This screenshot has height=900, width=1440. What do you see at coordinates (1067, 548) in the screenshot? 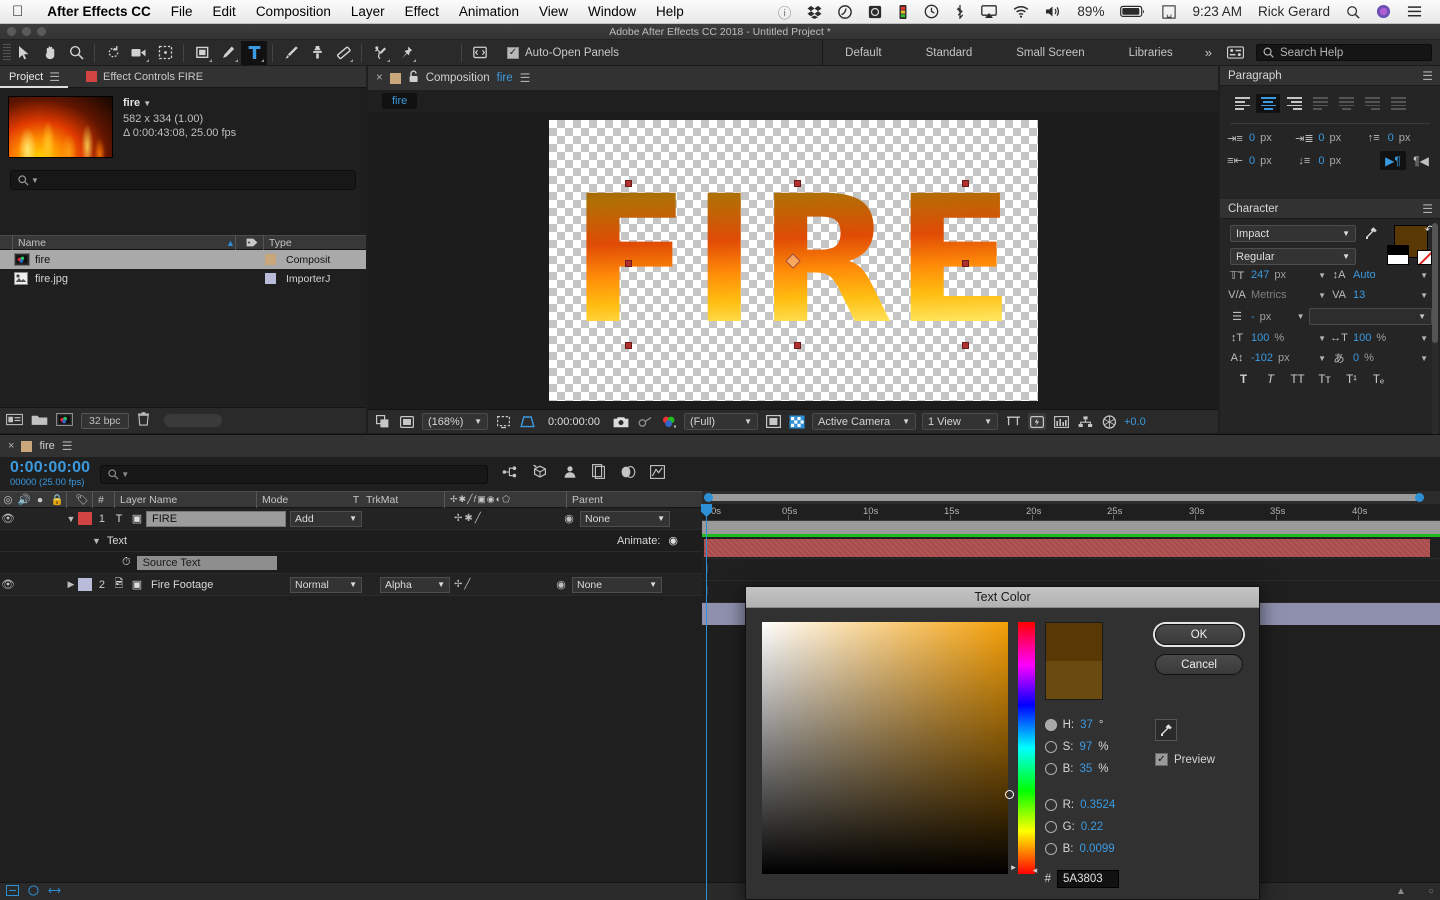
I see `layer-duration-bar` at bounding box center [1067, 548].